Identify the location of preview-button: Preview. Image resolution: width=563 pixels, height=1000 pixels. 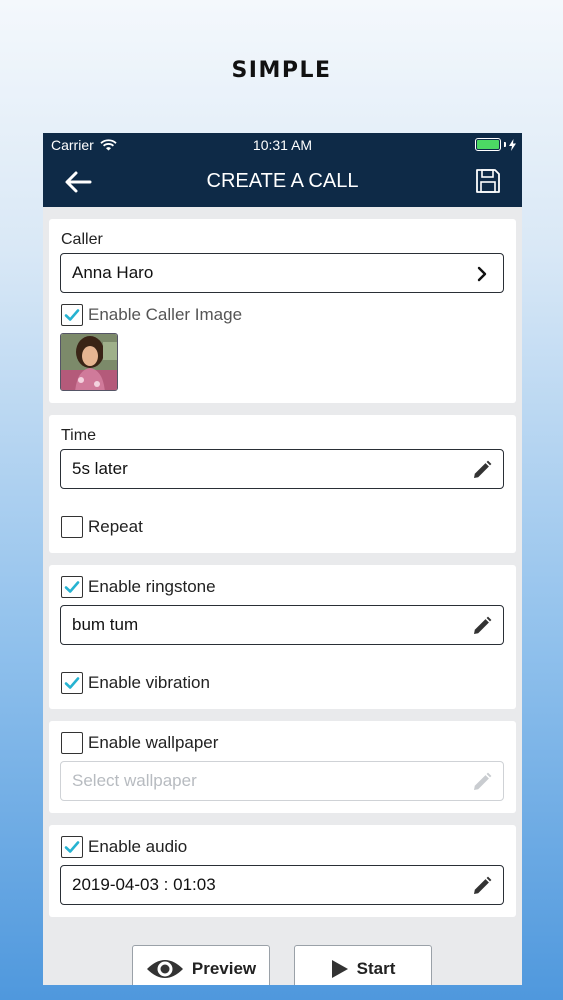
(201, 965).